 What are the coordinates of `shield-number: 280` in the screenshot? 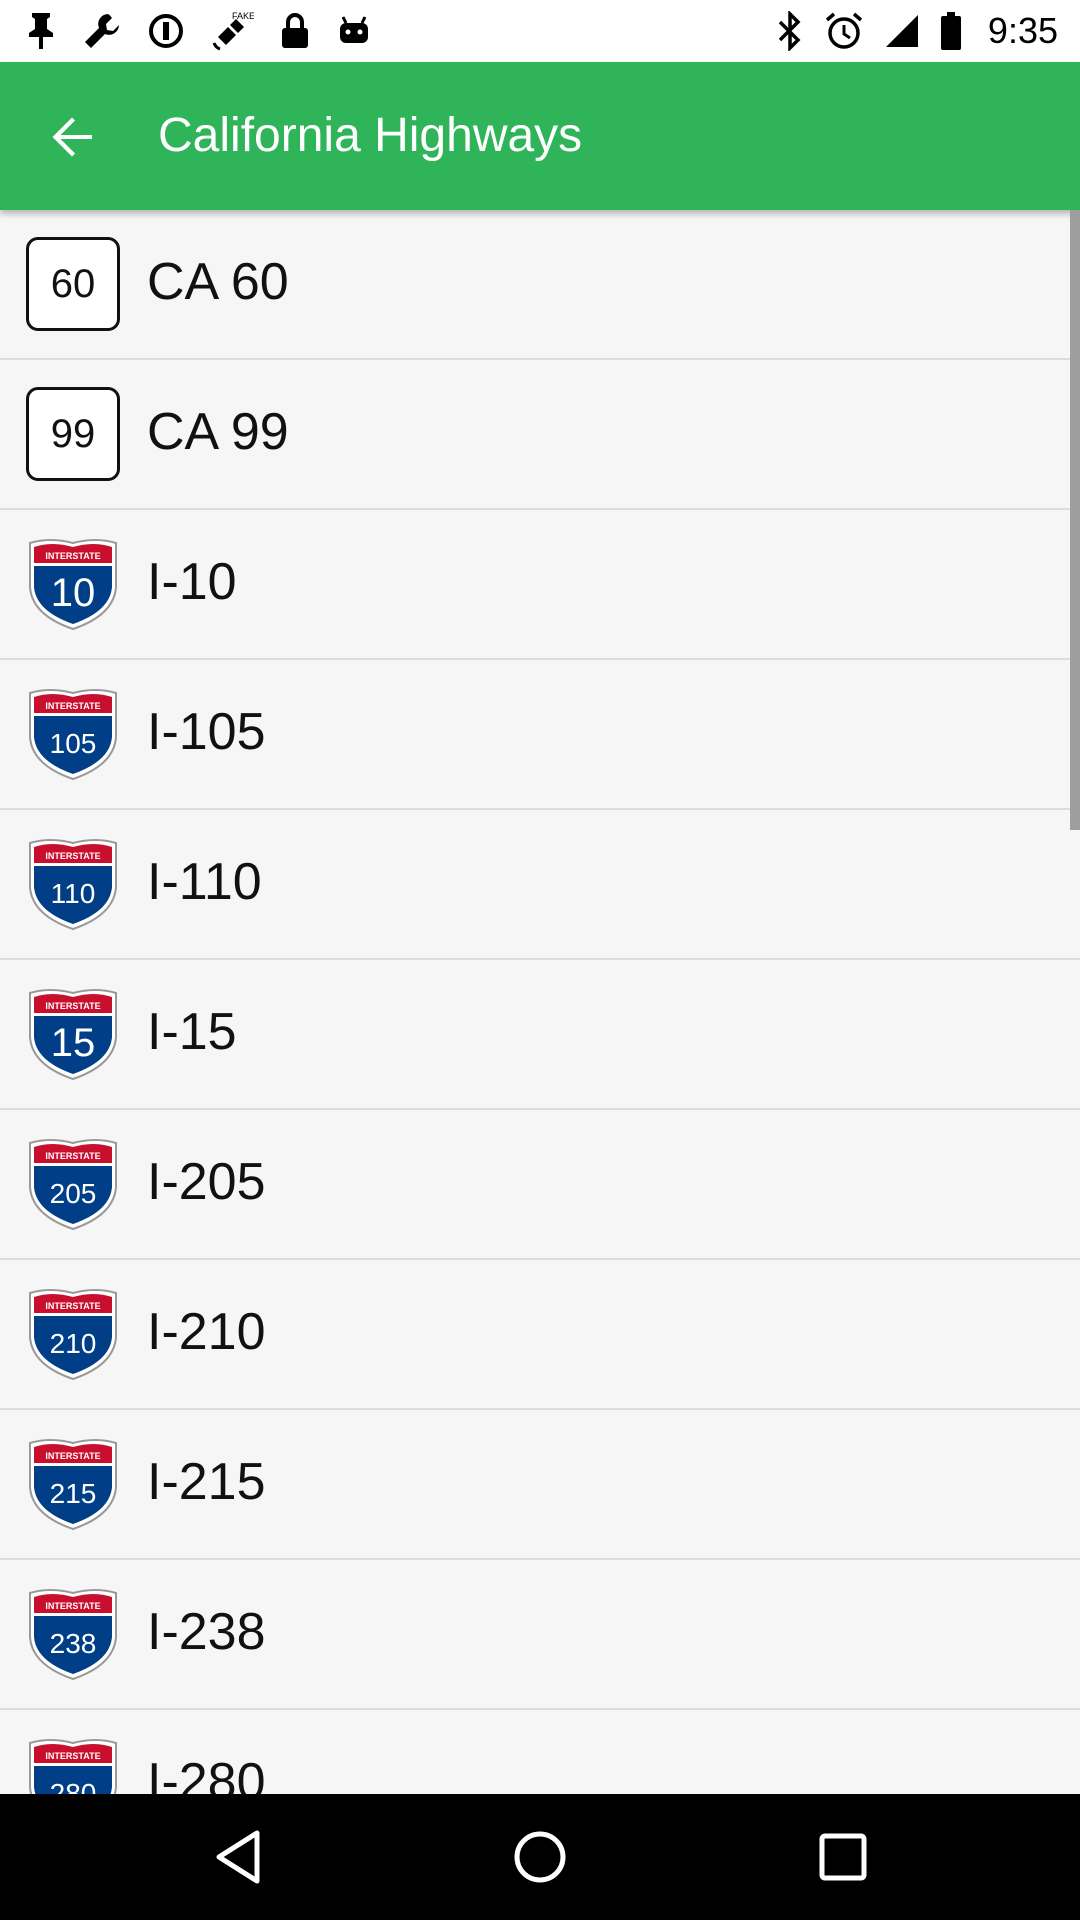 It's located at (73, 1786).